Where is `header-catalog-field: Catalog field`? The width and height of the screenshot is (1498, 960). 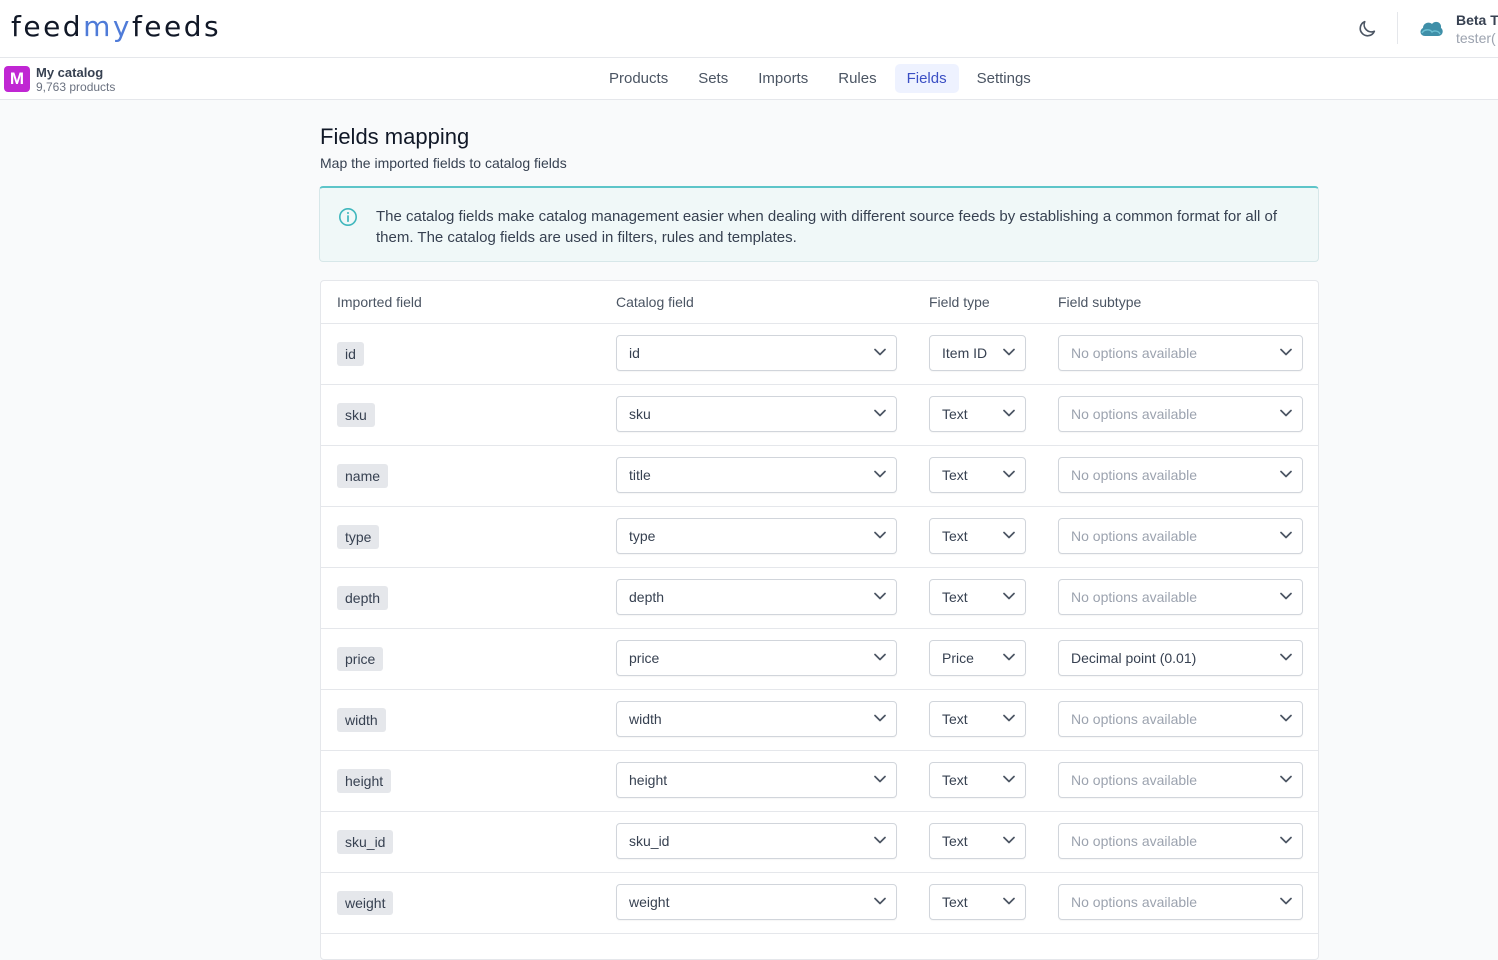
header-catalog-field: Catalog field is located at coordinates (655, 302).